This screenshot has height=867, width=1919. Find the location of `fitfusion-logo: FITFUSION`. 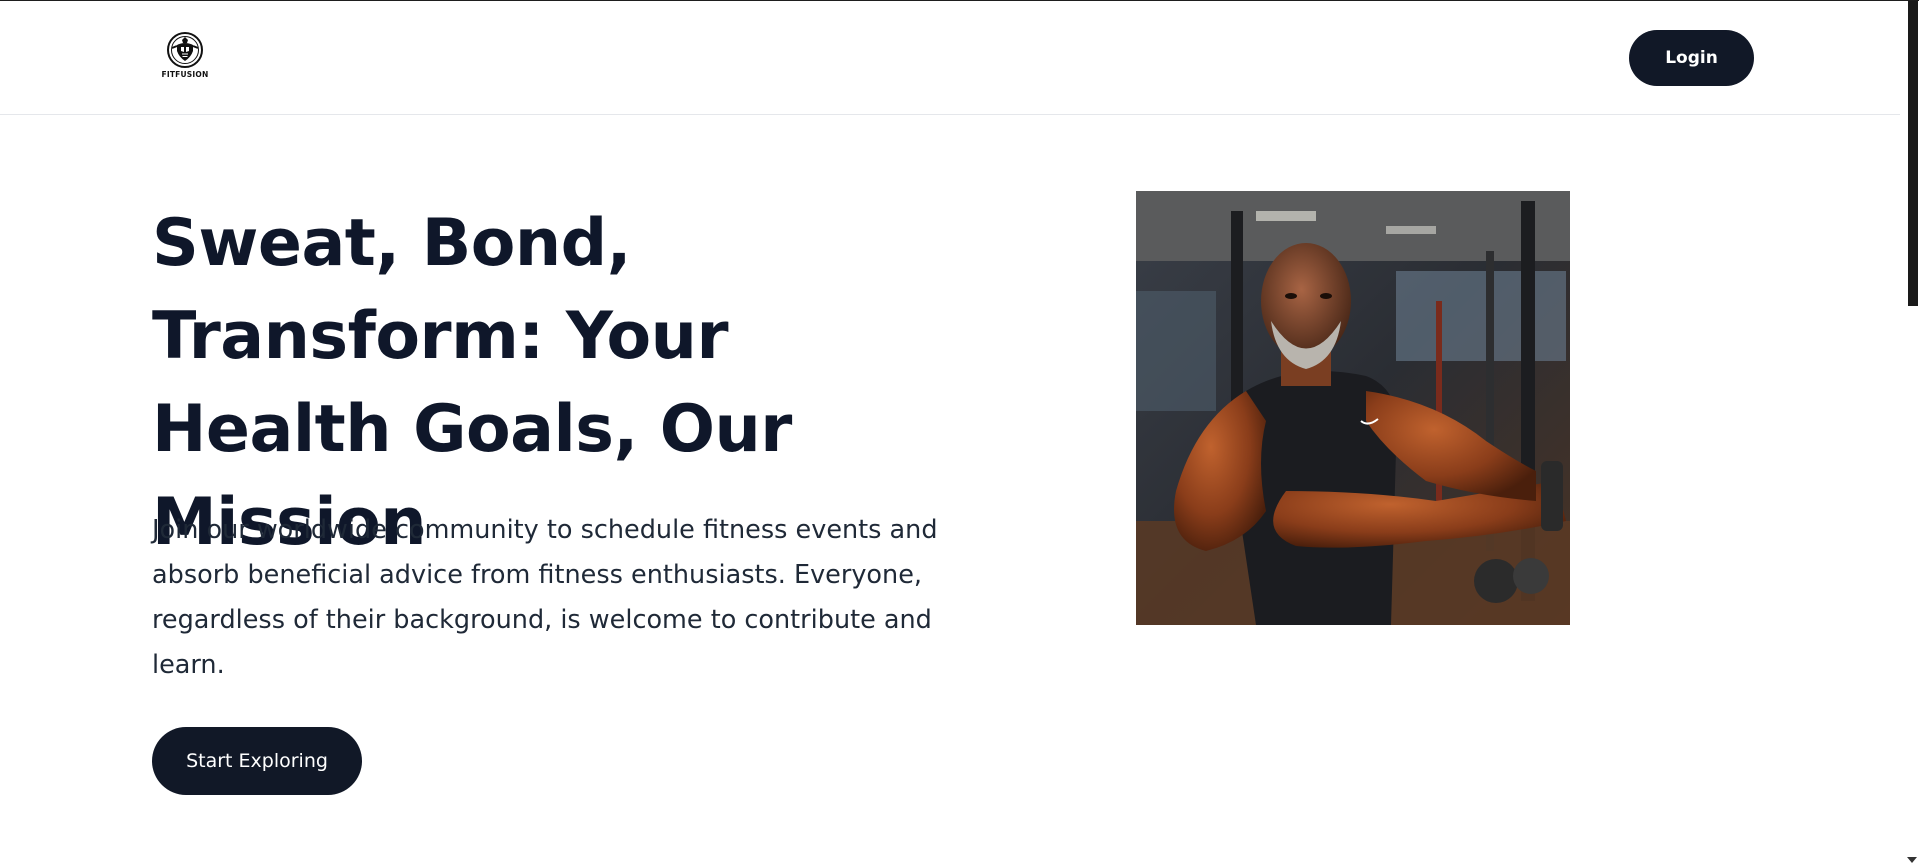

fitfusion-logo: FITFUSION is located at coordinates (185, 58).